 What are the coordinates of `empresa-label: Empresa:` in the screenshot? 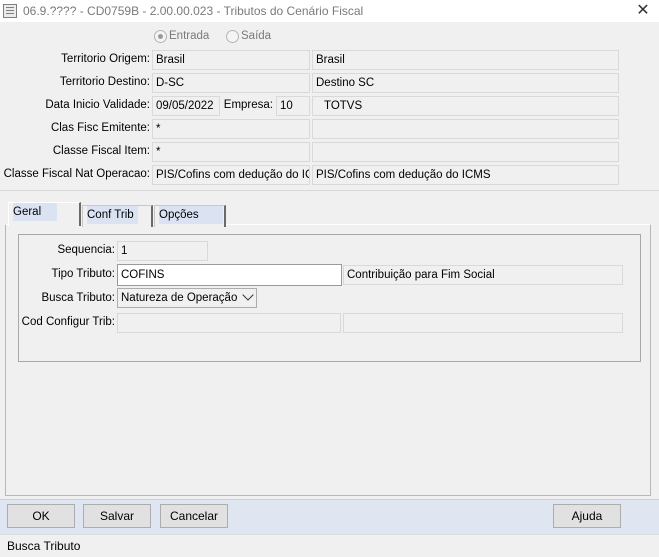 It's located at (248, 105).